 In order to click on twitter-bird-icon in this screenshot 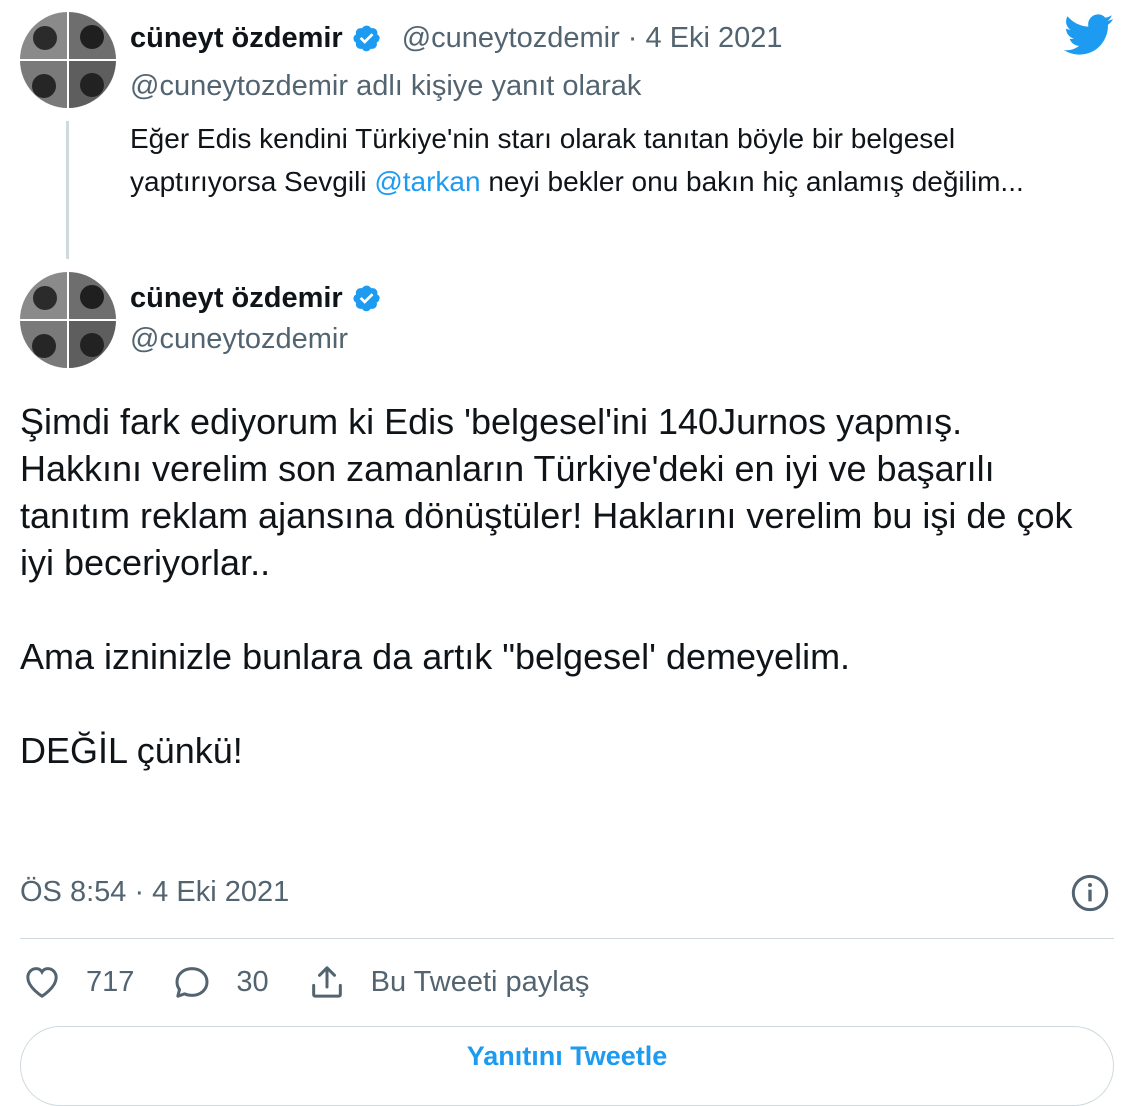, I will do `click(1089, 34)`.